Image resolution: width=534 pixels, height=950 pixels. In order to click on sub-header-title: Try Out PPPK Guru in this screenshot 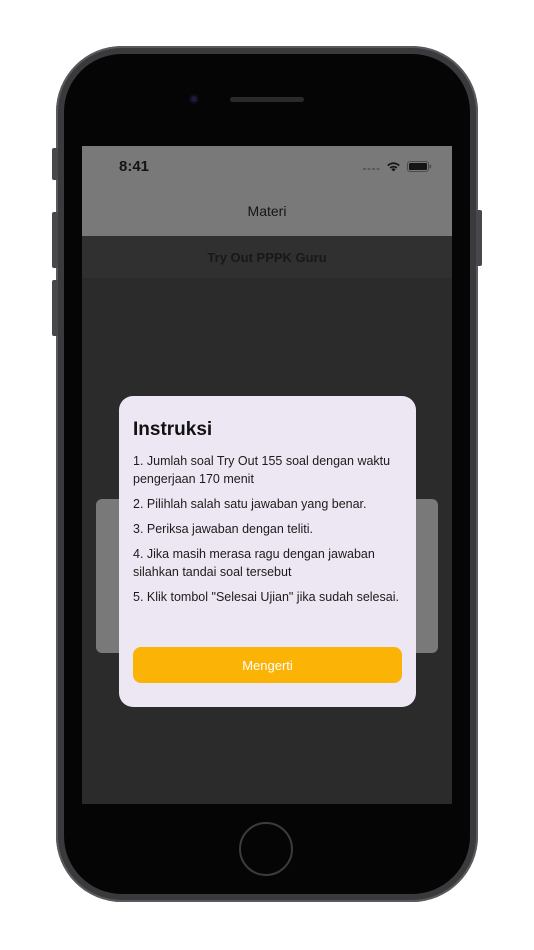, I will do `click(267, 257)`.